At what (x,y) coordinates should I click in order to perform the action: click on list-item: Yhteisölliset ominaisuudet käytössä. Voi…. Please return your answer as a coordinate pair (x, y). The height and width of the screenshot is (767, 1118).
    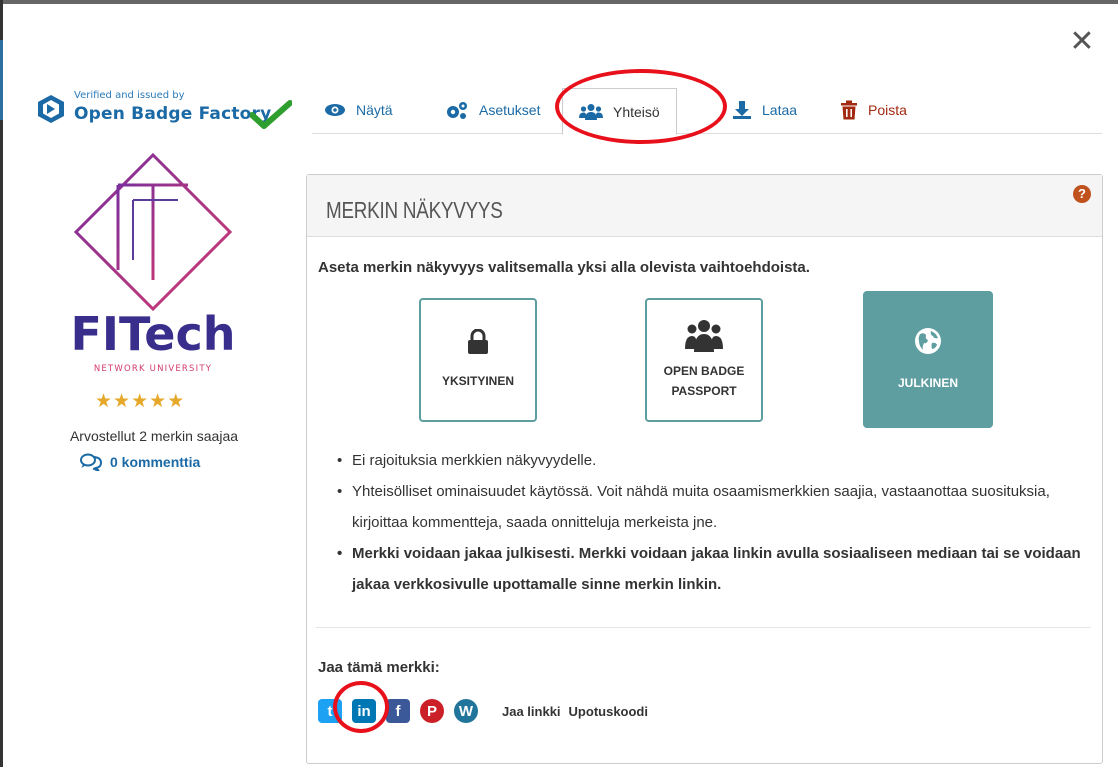
    Looking at the image, I should click on (717, 507).